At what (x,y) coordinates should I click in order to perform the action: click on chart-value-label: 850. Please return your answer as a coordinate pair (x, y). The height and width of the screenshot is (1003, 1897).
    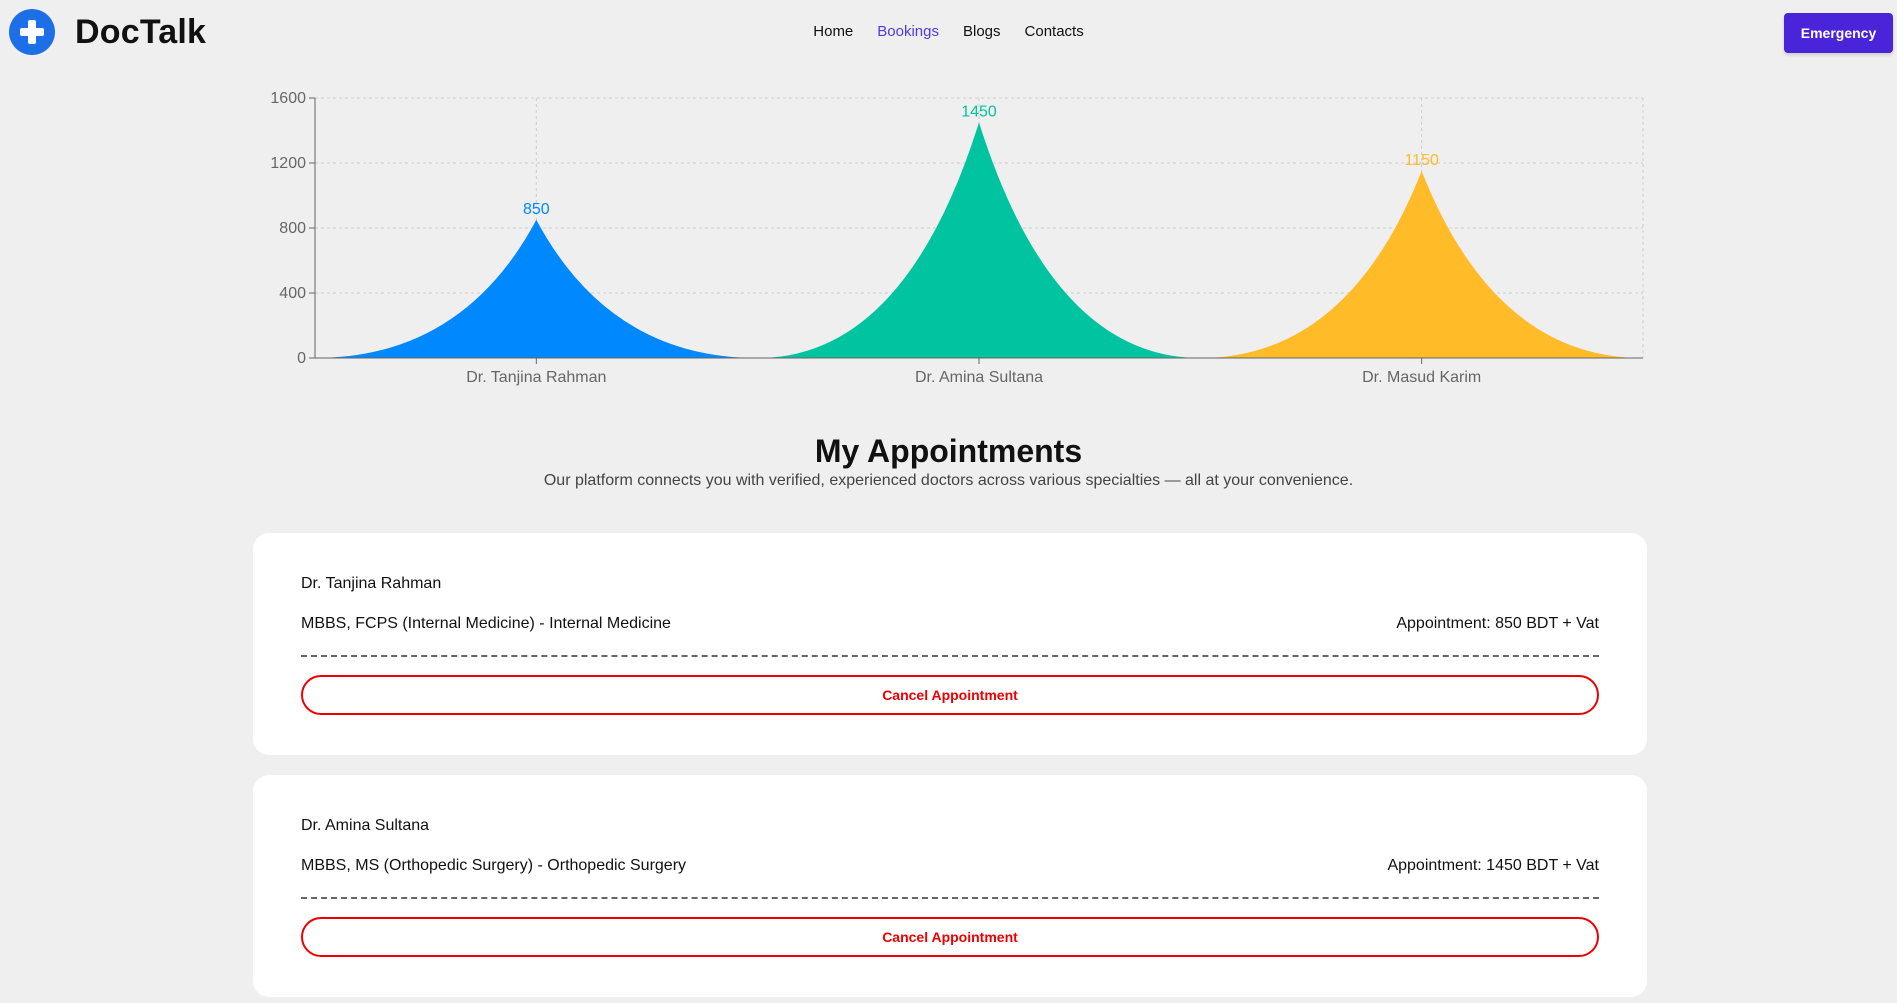
    Looking at the image, I should click on (536, 209).